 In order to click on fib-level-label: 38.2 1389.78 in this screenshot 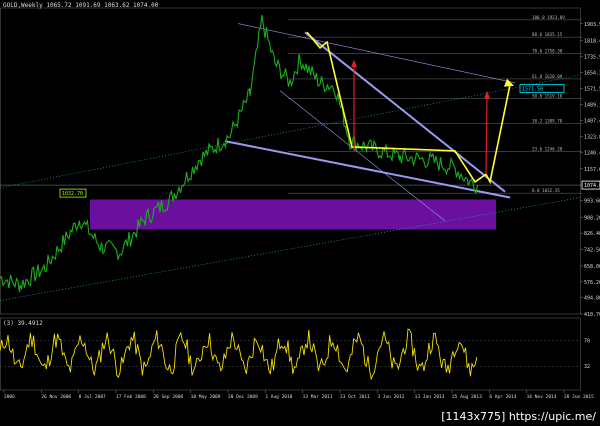, I will do `click(547, 121)`.